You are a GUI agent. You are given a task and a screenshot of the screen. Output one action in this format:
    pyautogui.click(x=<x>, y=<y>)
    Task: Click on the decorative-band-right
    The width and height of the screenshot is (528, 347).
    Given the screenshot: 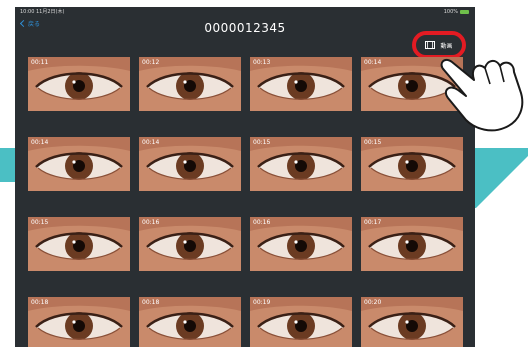 What is the action you would take?
    pyautogui.click(x=499, y=178)
    